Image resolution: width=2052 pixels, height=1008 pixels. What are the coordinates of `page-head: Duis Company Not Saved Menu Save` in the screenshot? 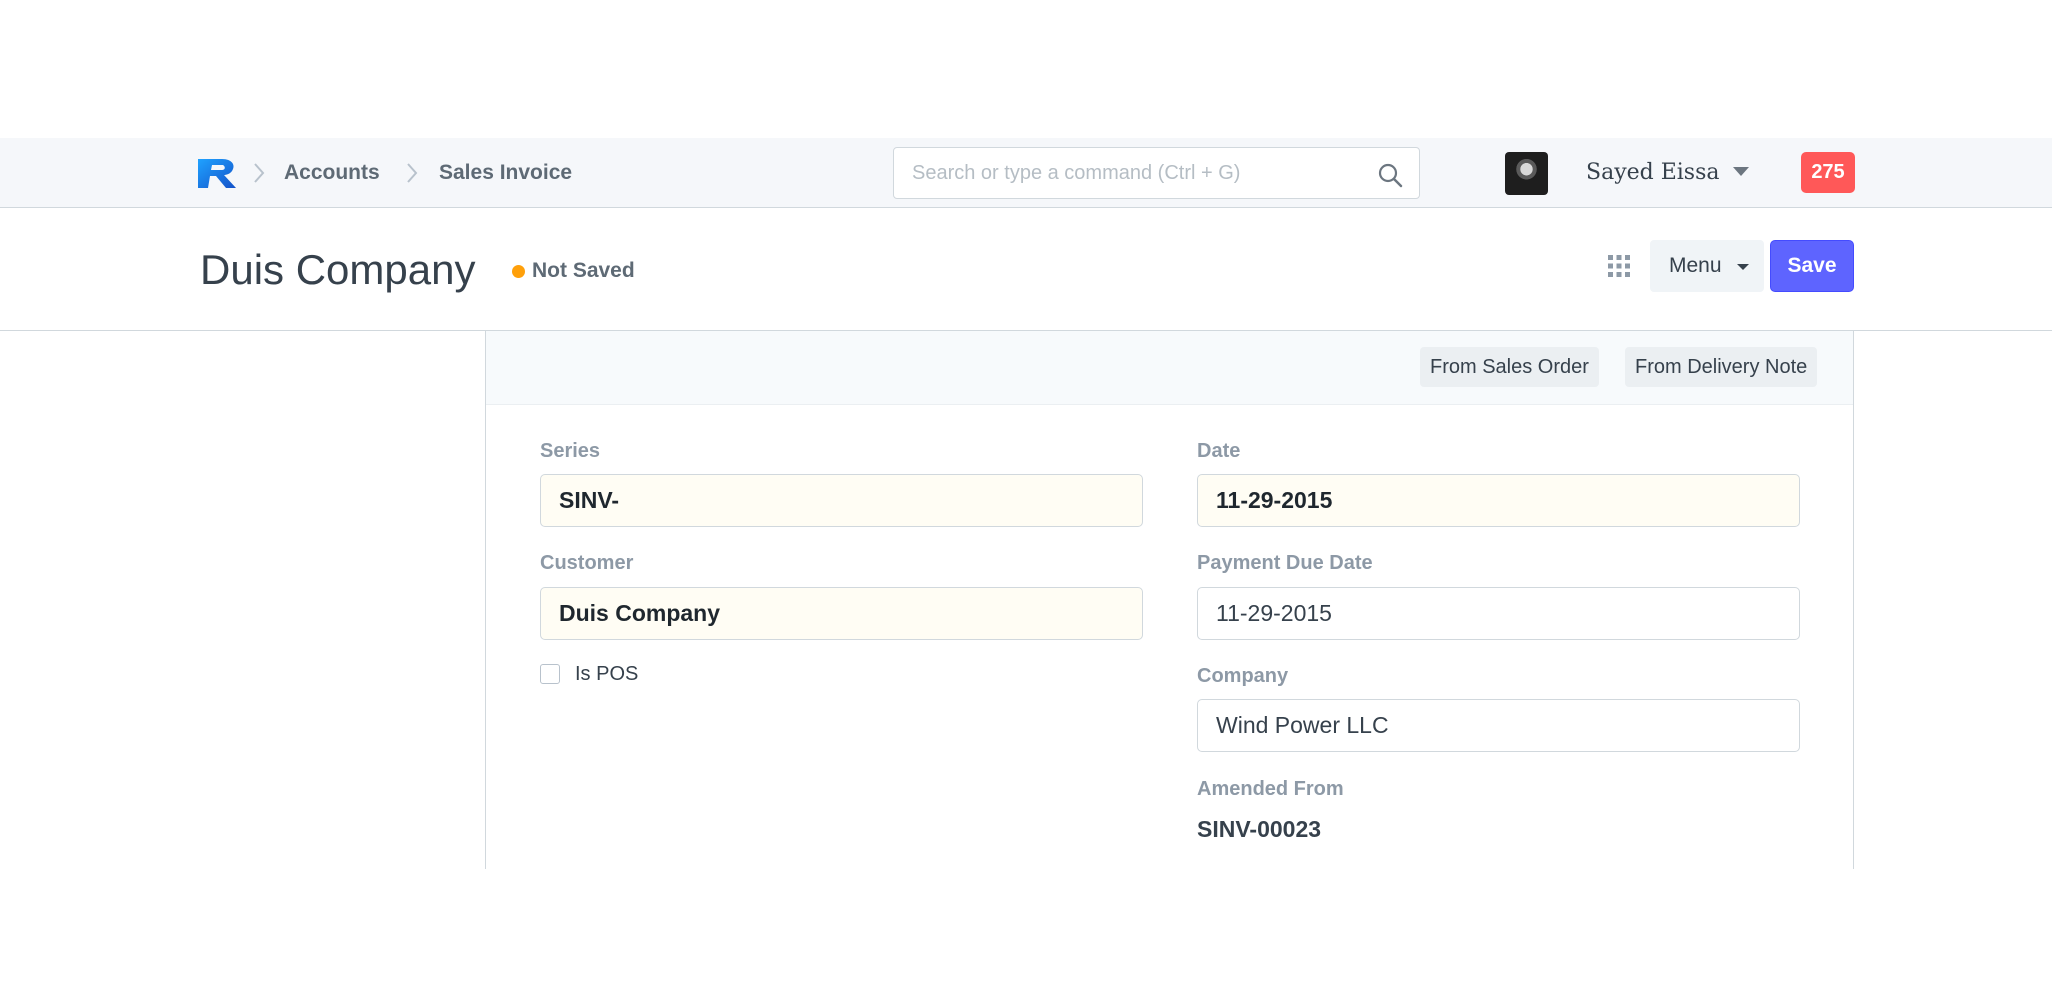 It's located at (1026, 270).